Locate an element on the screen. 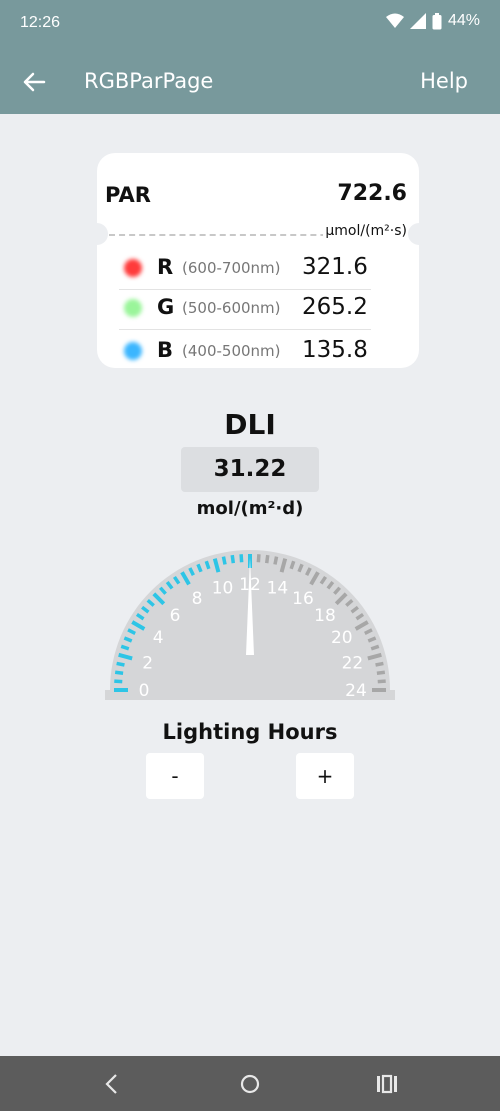 Image resolution: width=500 pixels, height=1111 pixels. gauge-label: 6 is located at coordinates (175, 616).